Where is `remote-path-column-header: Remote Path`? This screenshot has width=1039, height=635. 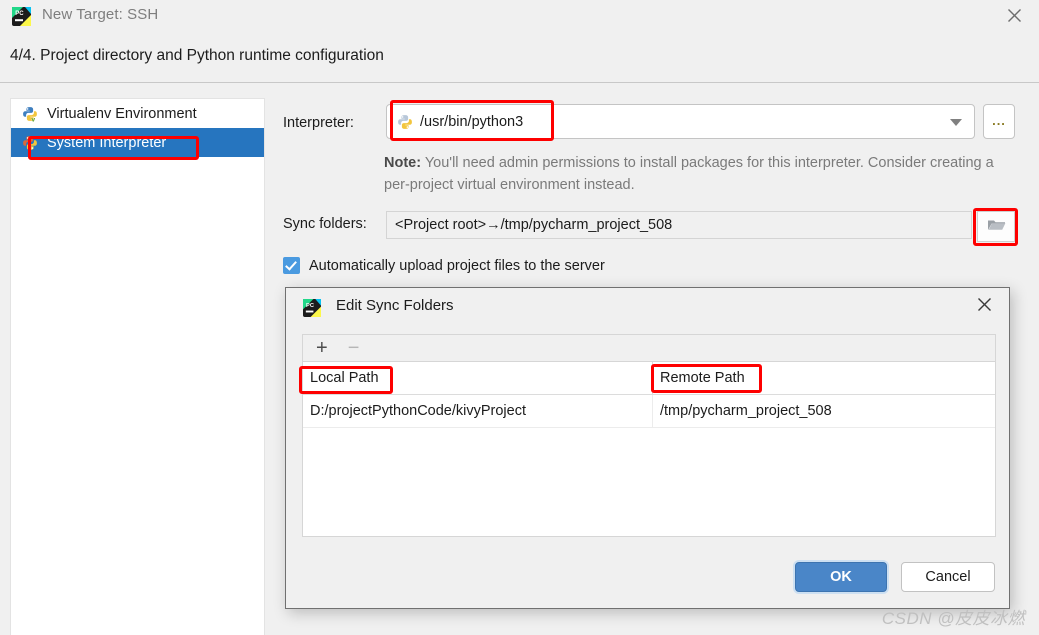 remote-path-column-header: Remote Path is located at coordinates (824, 378).